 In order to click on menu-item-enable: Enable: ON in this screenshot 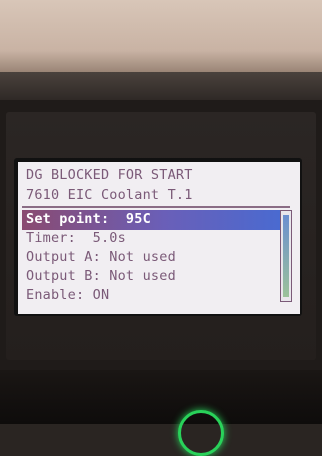, I will do `click(67, 295)`.